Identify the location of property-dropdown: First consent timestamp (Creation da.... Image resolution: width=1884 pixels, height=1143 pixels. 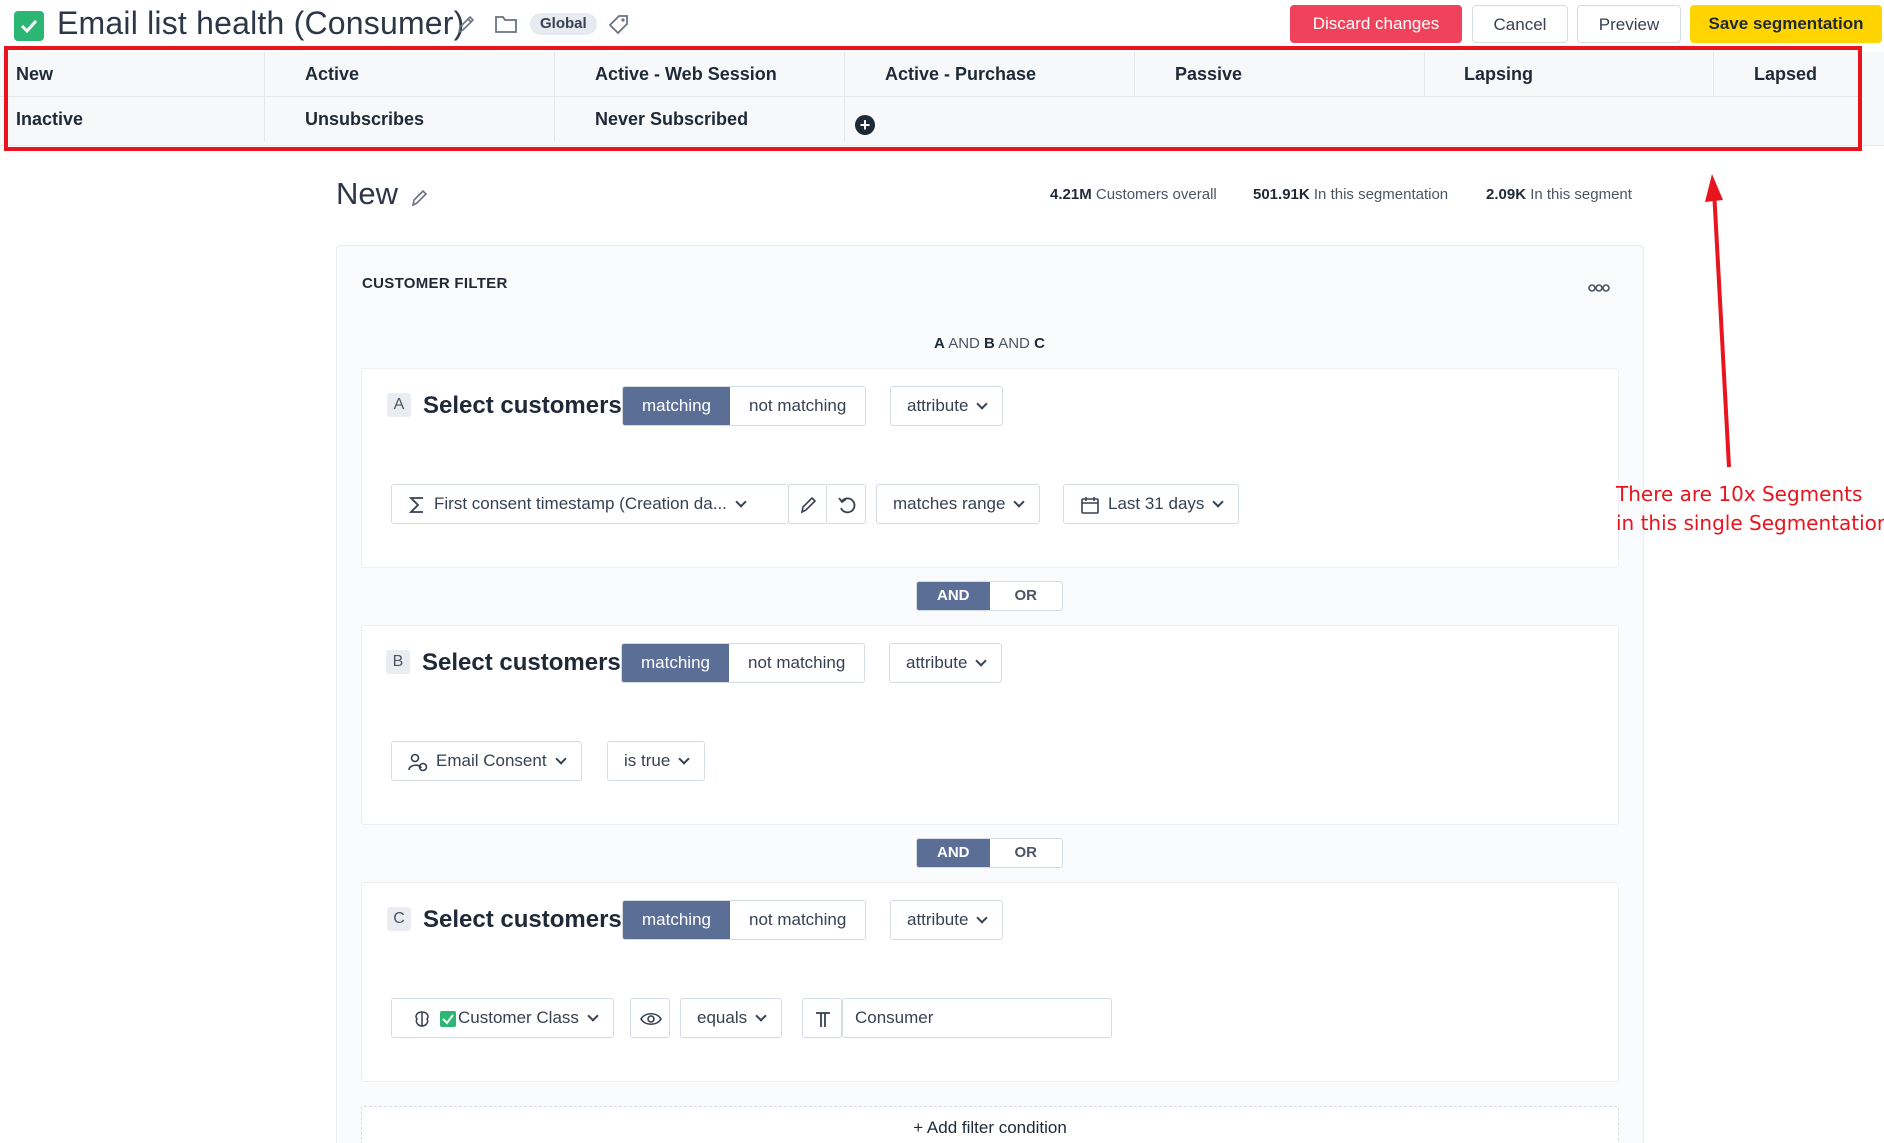
(590, 504).